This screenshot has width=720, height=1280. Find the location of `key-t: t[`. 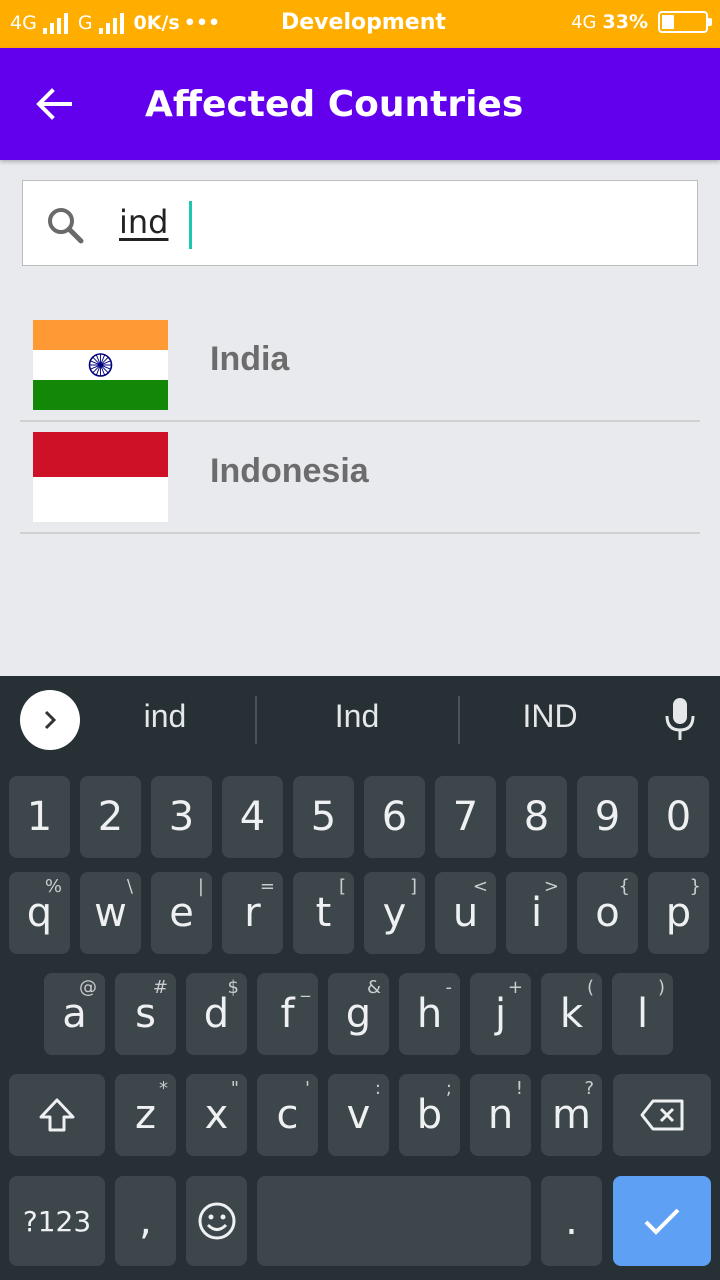

key-t: t[ is located at coordinates (323, 913).